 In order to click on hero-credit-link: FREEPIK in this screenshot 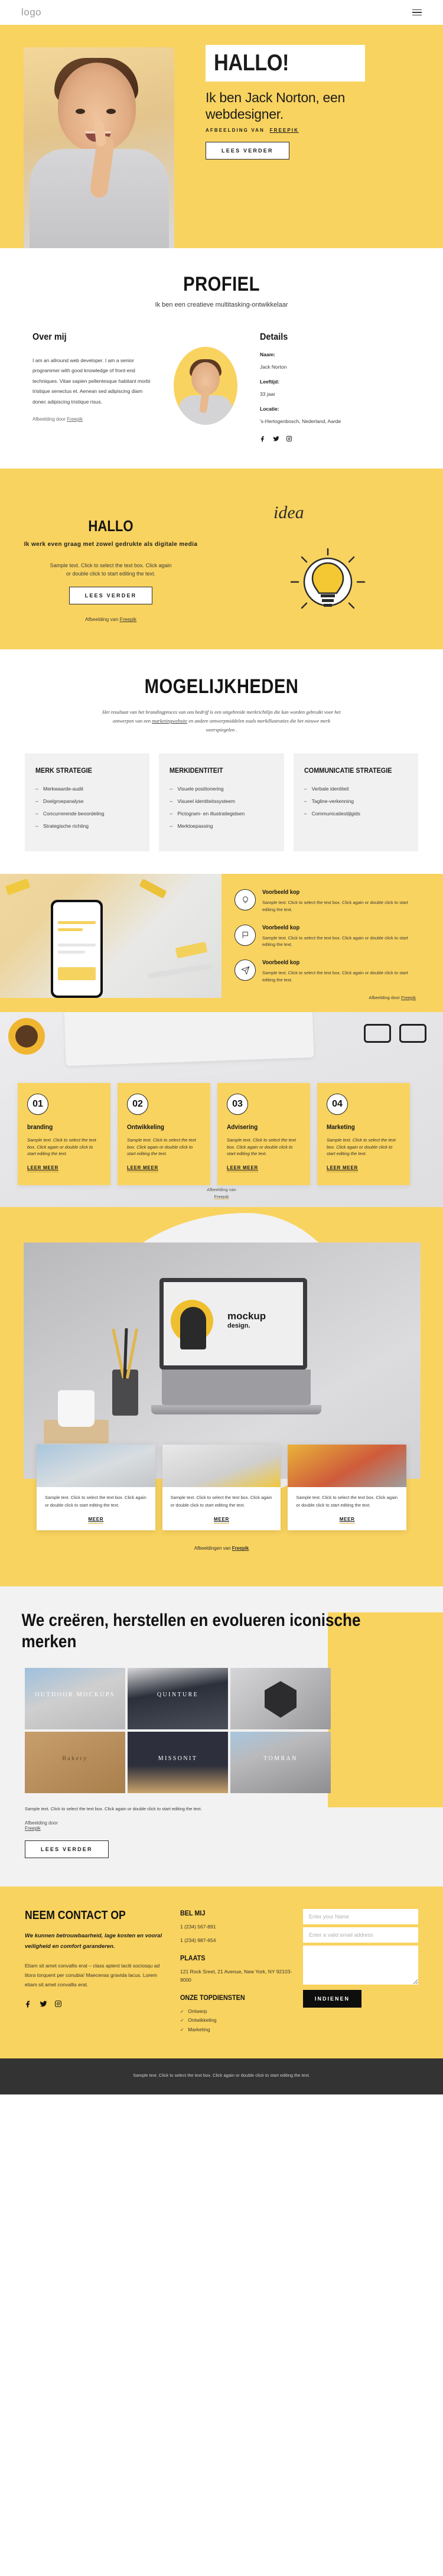, I will do `click(284, 131)`.